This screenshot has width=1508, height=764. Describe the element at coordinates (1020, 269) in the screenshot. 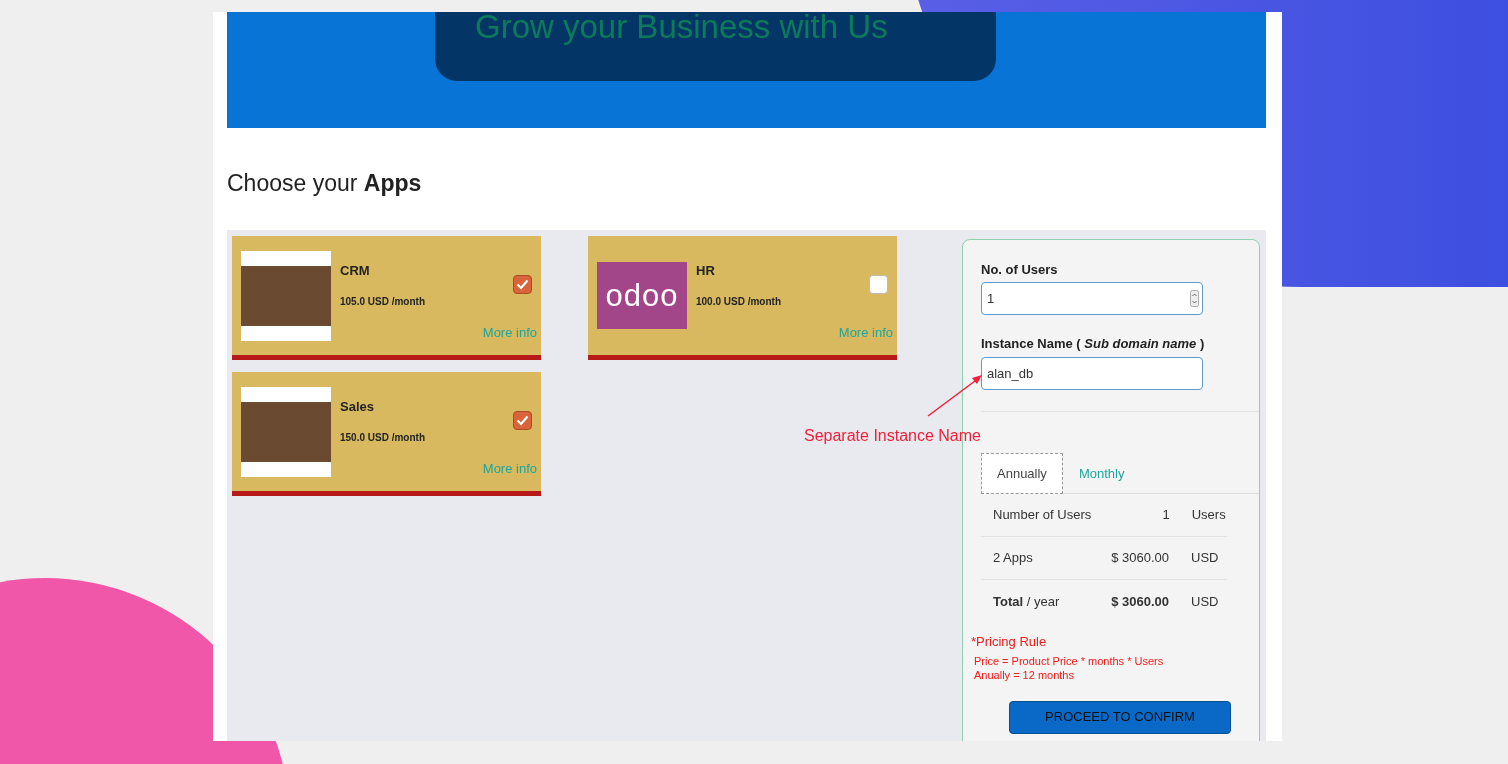

I see `field-label: No. of Users` at that location.